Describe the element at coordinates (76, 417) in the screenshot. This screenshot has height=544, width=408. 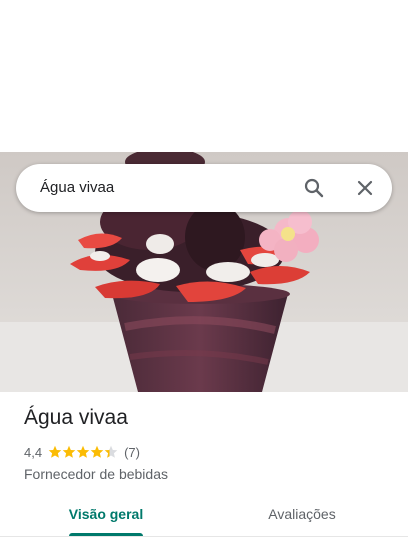
I see `place-title: Água vivaa` at that location.